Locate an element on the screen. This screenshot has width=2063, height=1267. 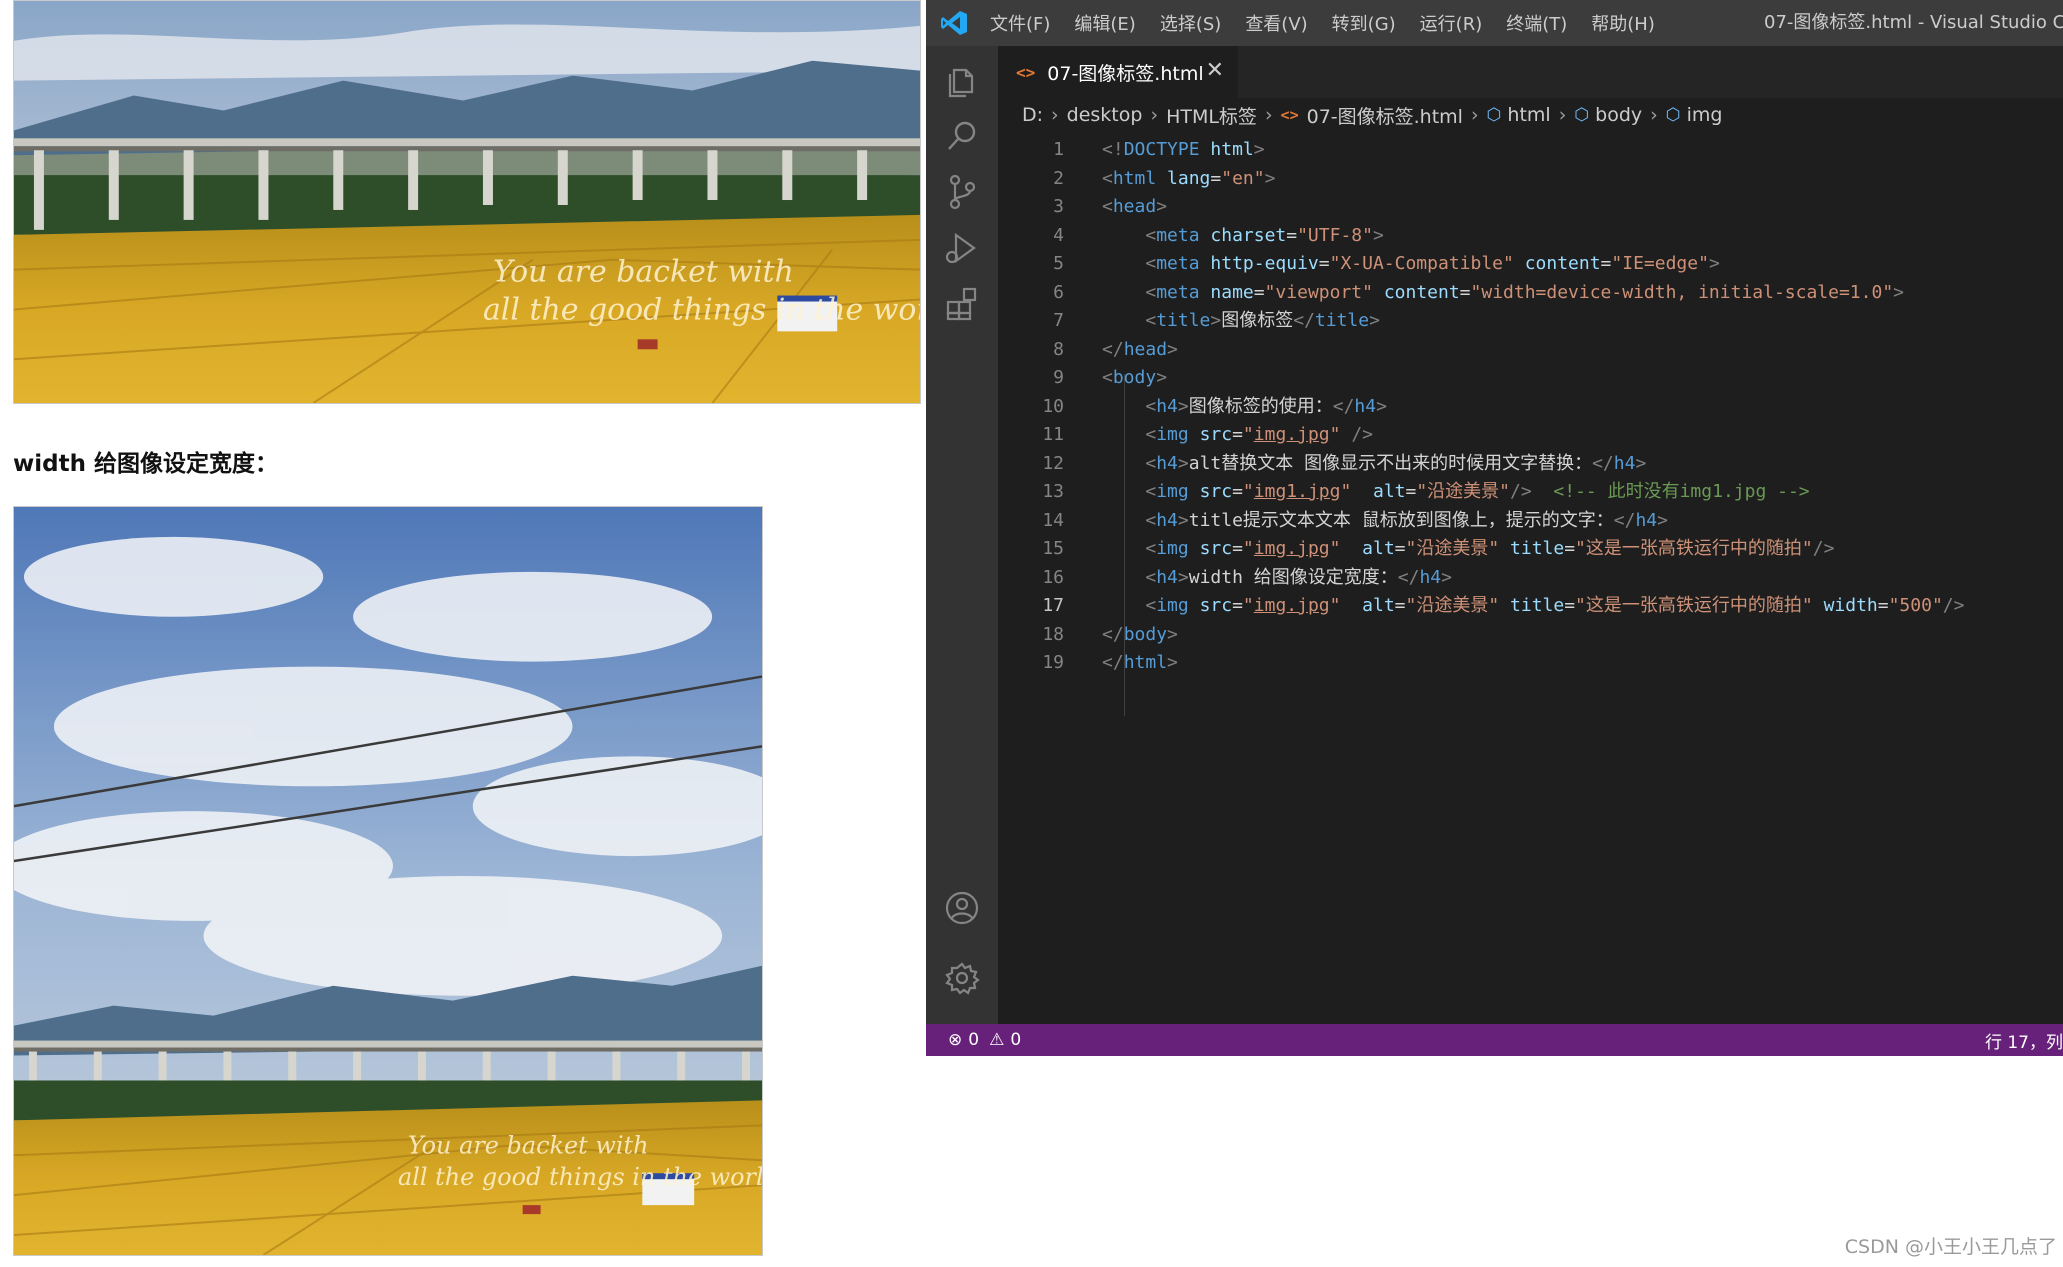
code-text: <h4>width 给图像设定宽度：</h4> is located at coordinates (1277, 578).